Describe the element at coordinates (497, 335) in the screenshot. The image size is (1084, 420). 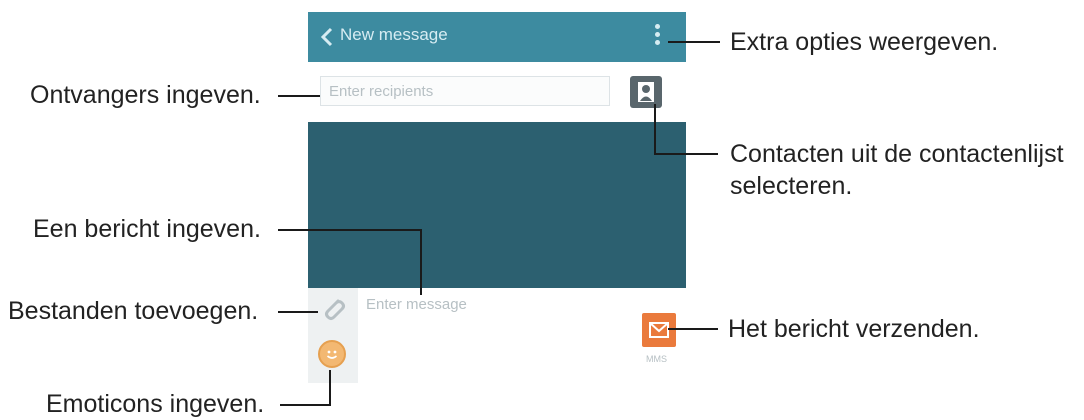
I see `compose-area: Enter message MMS` at that location.